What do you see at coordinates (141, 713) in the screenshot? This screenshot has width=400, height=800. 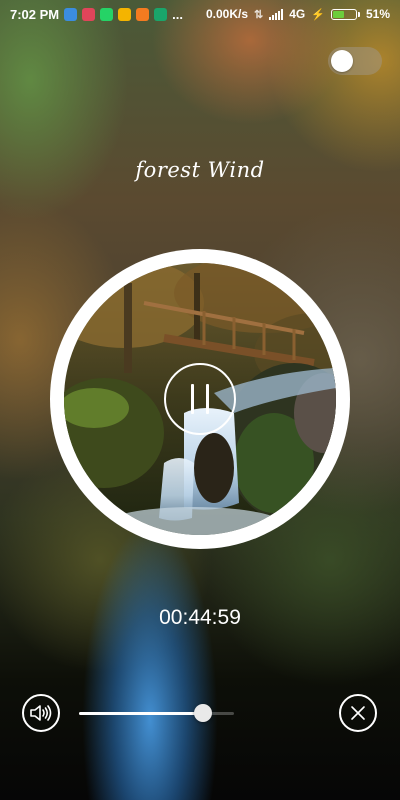 I see `volume-slider-fill` at bounding box center [141, 713].